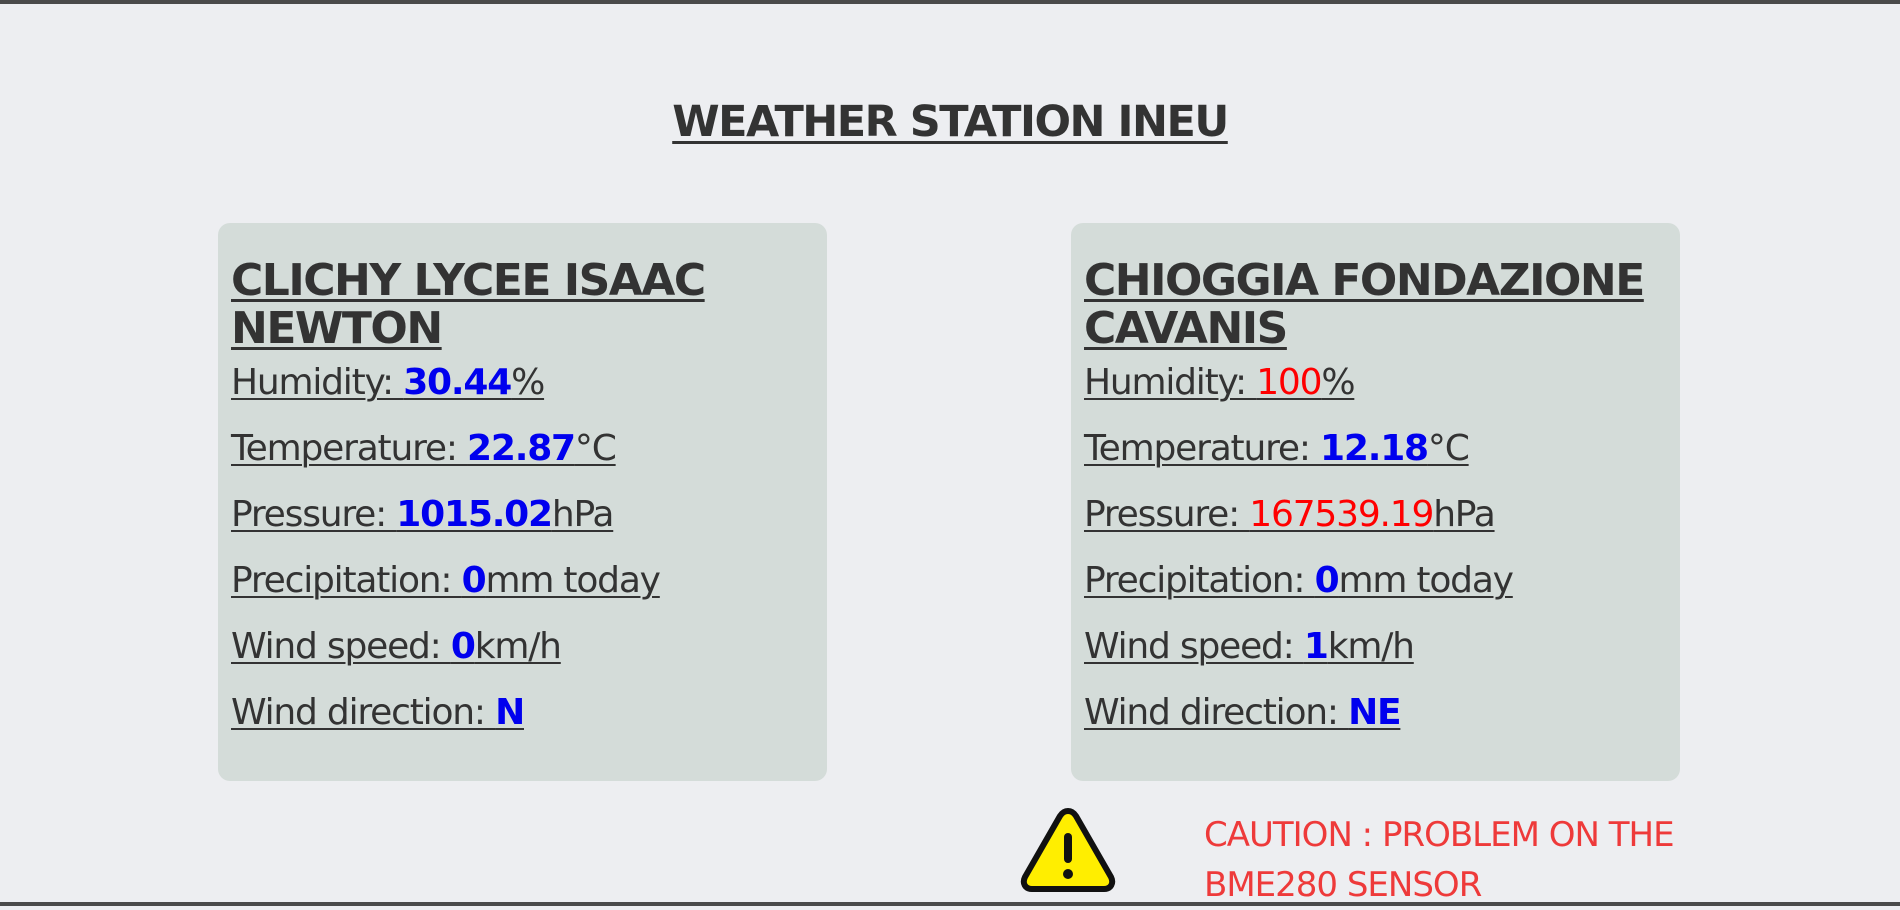  I want to click on sensor-alert-text: CAUTION : PROBLEM ON THE BME280 SENSOR, so click(1439, 860).